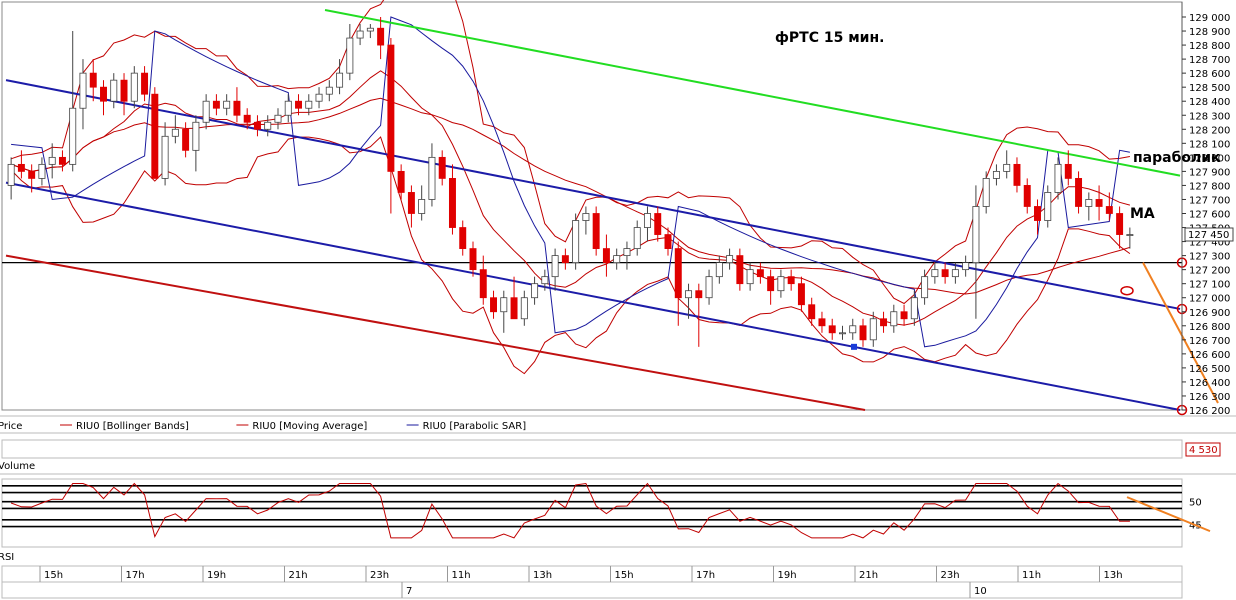 The height and width of the screenshot is (600, 1236). I want to click on legend-item: RIU0 [Moving Average], so click(309, 426).